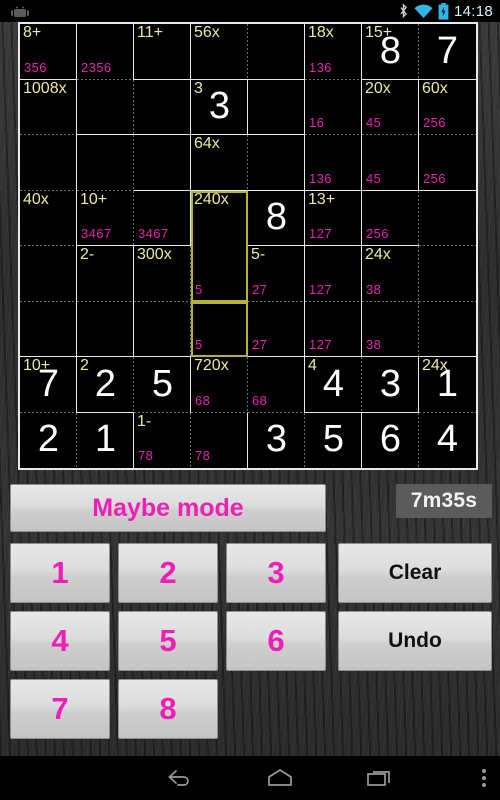 This screenshot has width=500, height=800. Describe the element at coordinates (276, 274) in the screenshot. I see `grid-cell-r5-c5: 5- 27` at that location.